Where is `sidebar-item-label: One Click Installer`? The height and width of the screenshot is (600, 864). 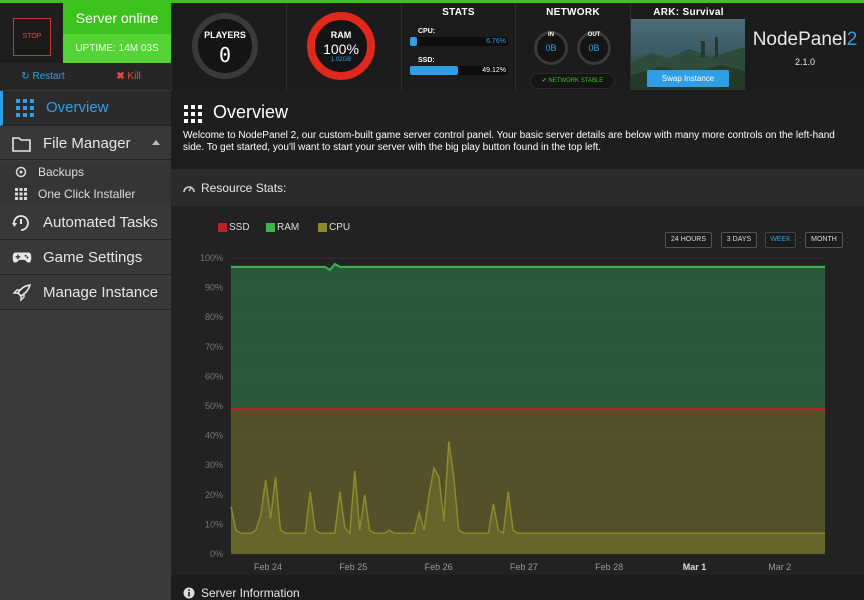 sidebar-item-label: One Click Installer is located at coordinates (87, 194).